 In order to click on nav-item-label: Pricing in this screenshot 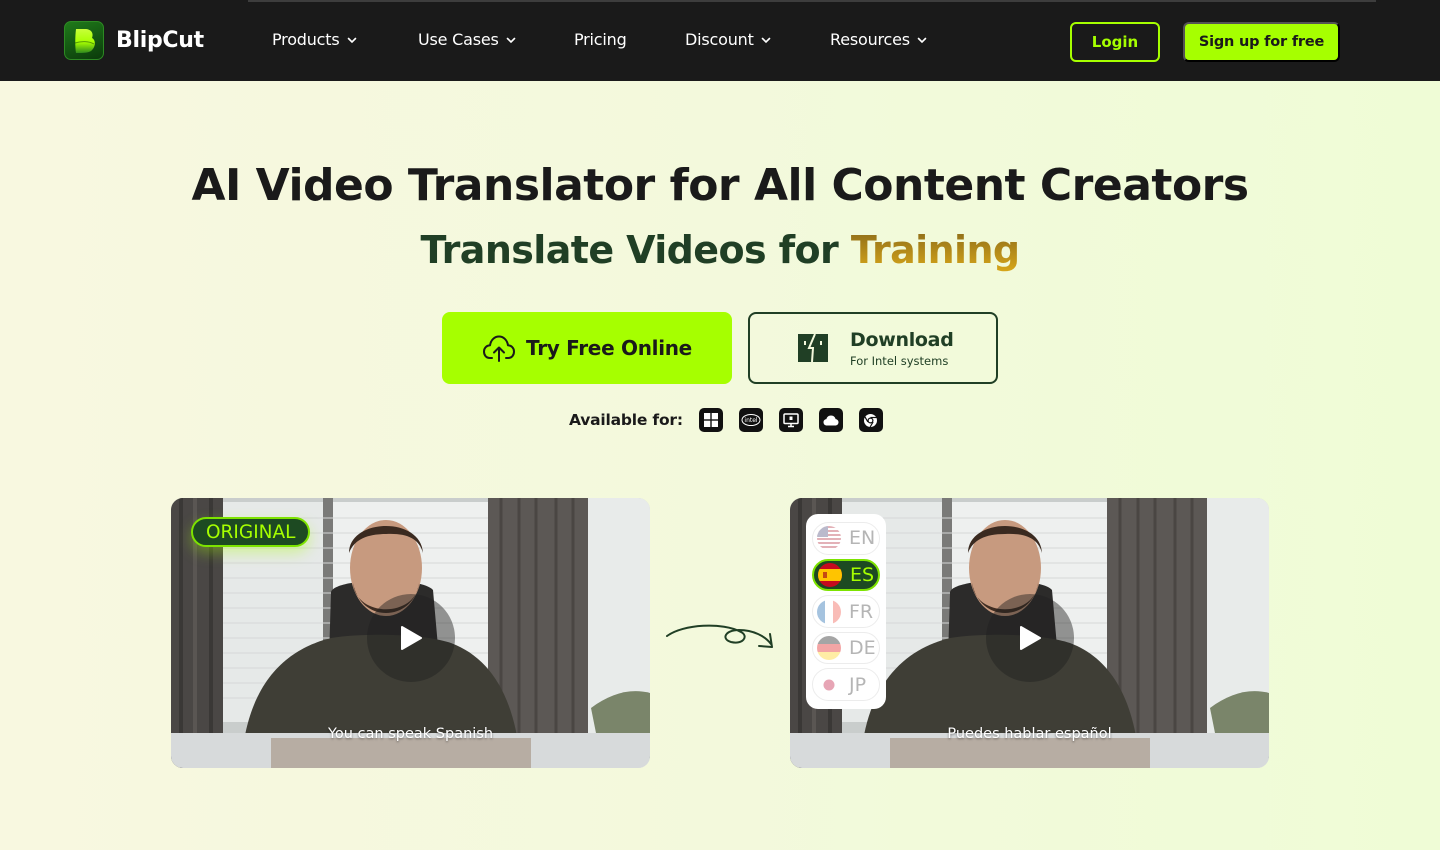, I will do `click(600, 39)`.